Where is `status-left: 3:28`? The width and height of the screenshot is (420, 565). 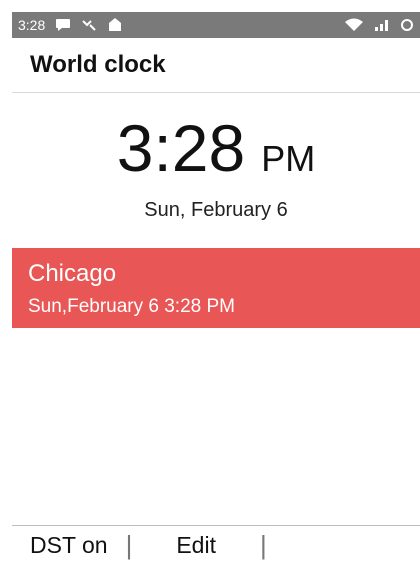 status-left: 3:28 is located at coordinates (67, 25).